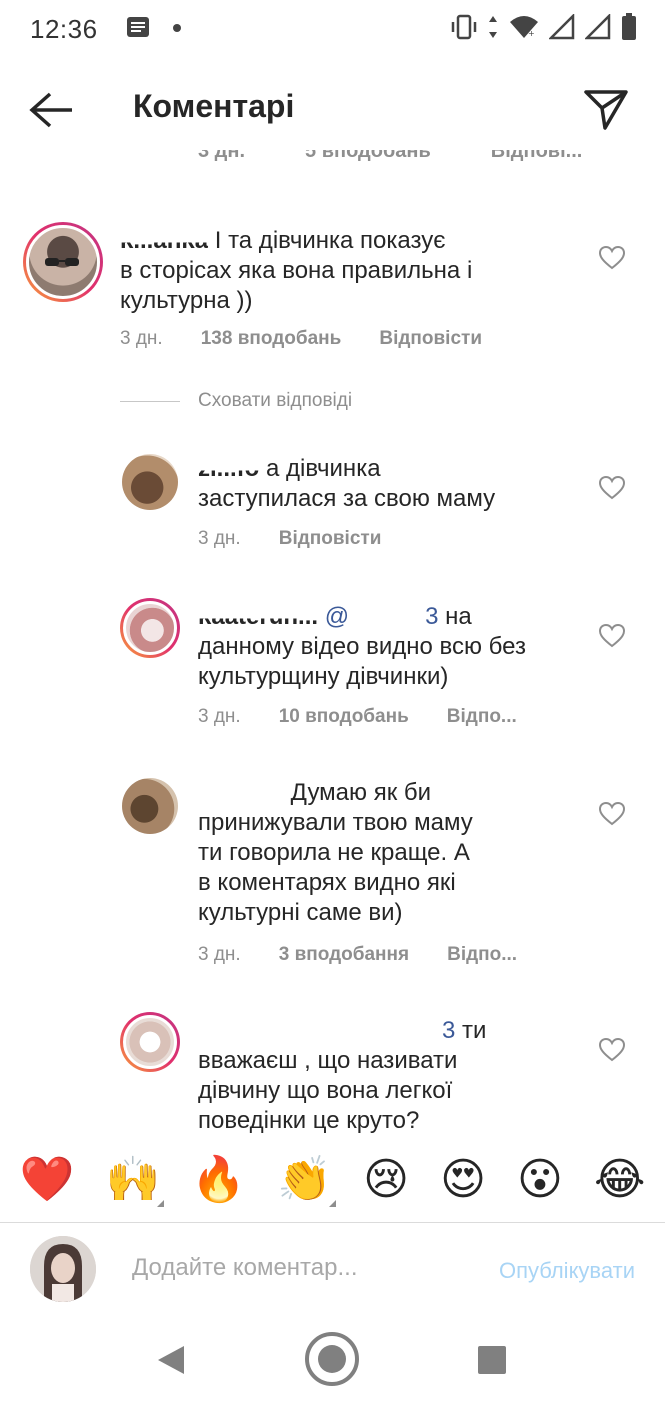 The width and height of the screenshot is (665, 1404). Describe the element at coordinates (327, 882) in the screenshot. I see `comment-text: в коментарях видно які` at that location.